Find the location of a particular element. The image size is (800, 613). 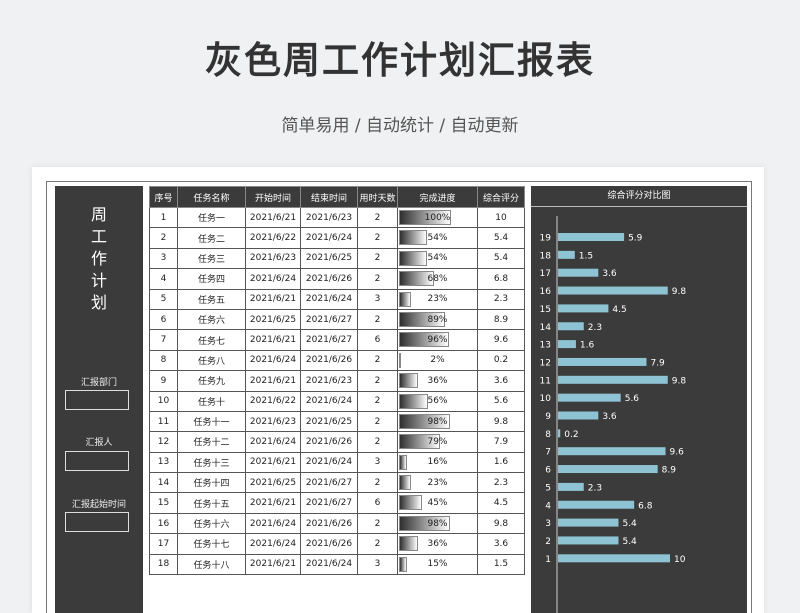

cell-progress: 2% is located at coordinates (437, 360).